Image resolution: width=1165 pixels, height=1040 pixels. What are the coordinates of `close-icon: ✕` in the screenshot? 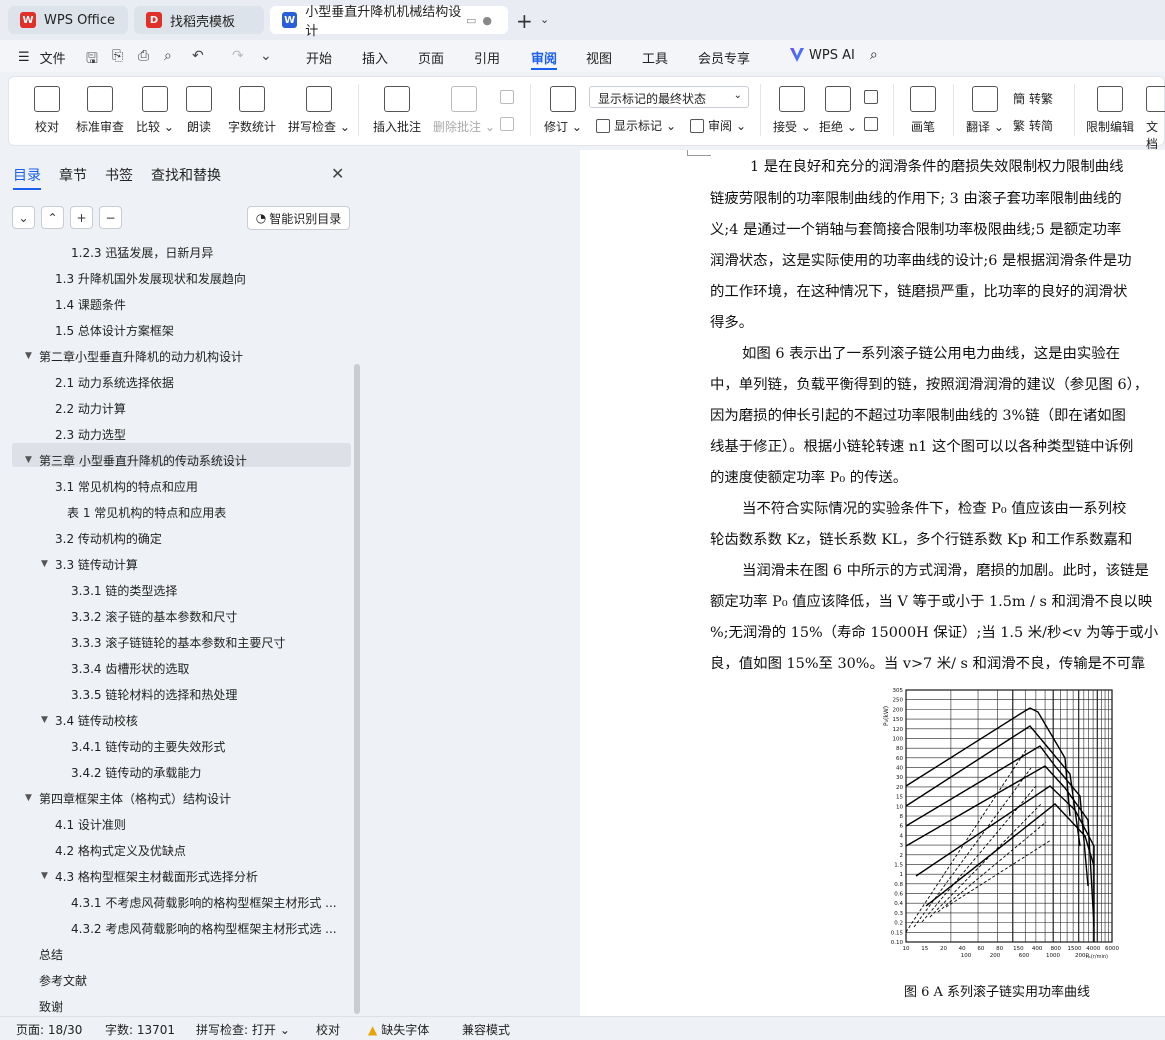 It's located at (337, 173).